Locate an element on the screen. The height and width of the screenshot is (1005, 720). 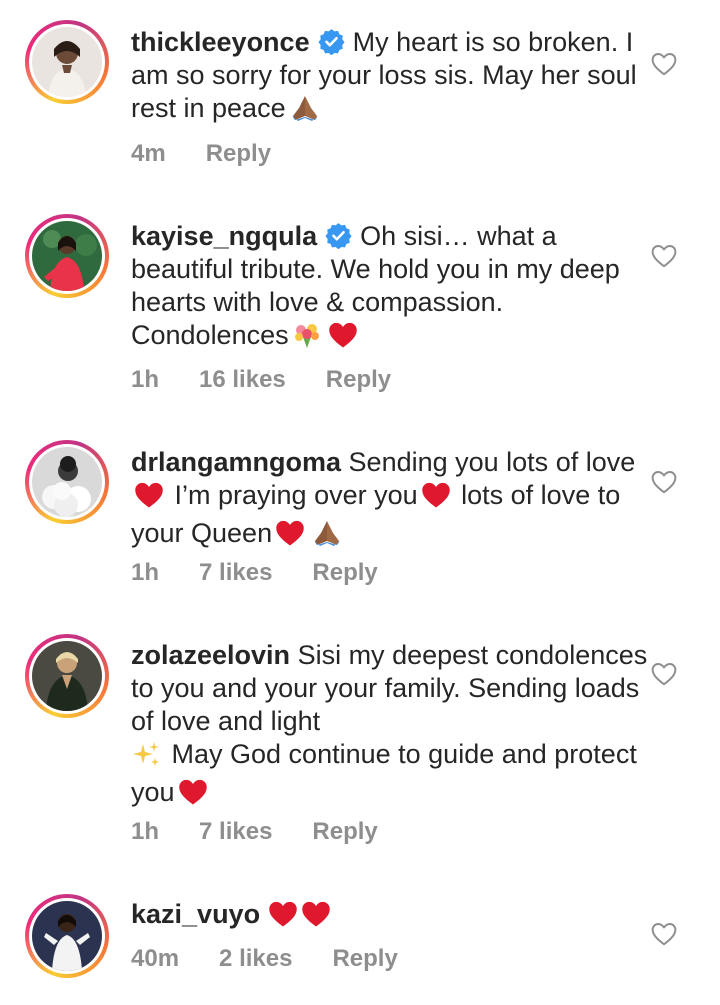
comment-username: zolazeelovin is located at coordinates (210, 655).